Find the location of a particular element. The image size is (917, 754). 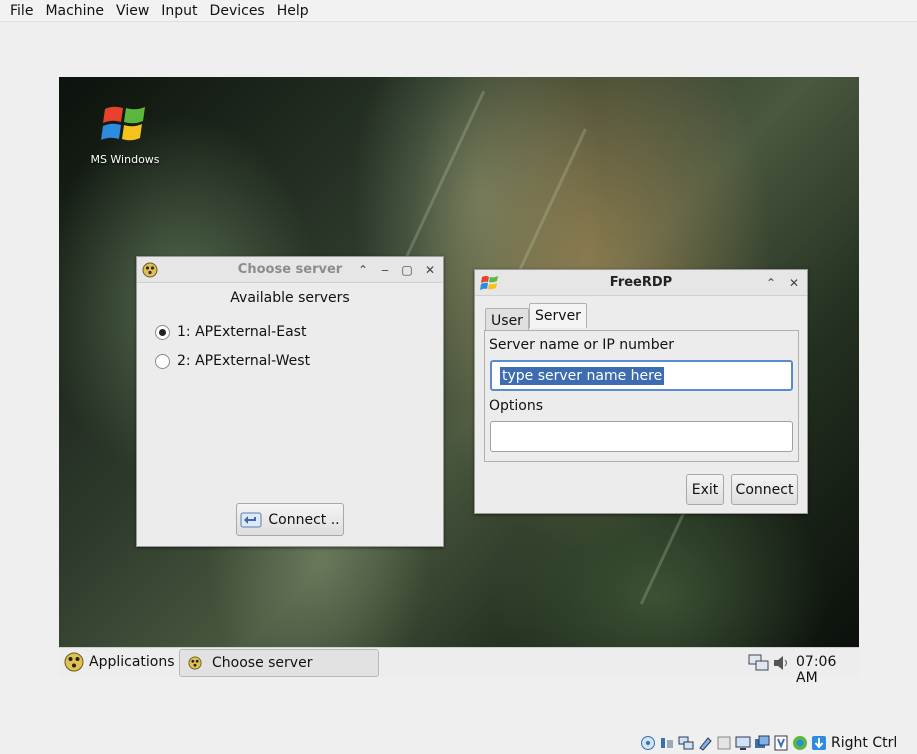

connect-arrow-icon is located at coordinates (251, 519).